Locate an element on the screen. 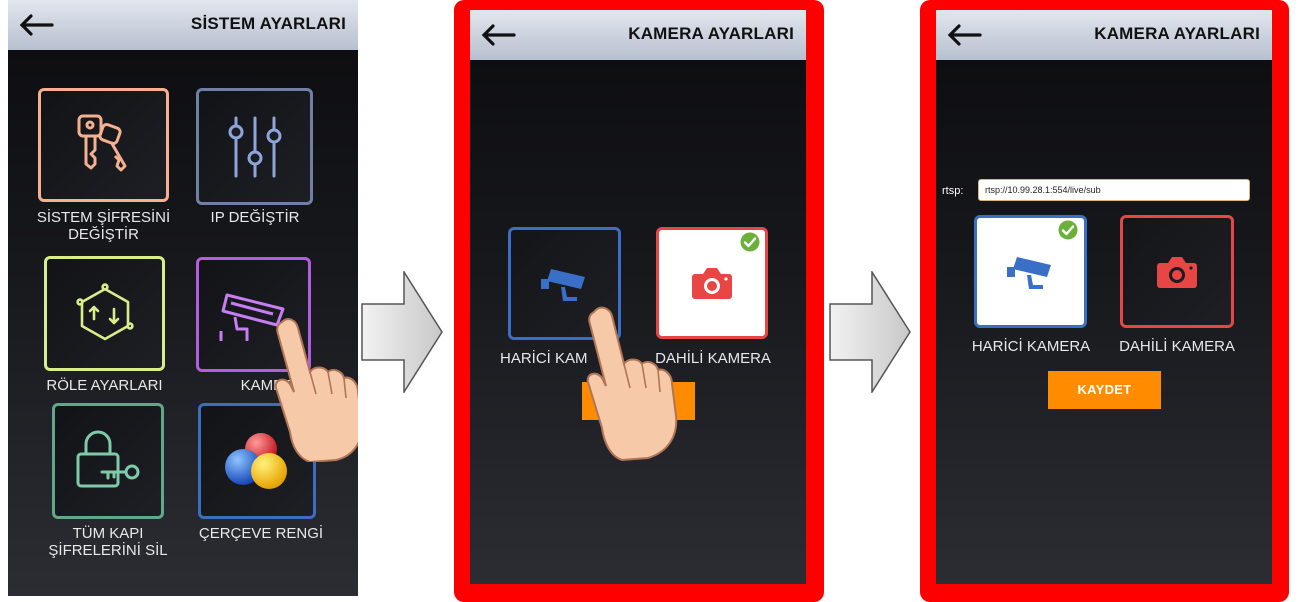 The width and height of the screenshot is (1303, 602). delete-door-passwords-label: TÜM KAPI ŞİFRELERİNİ SİL is located at coordinates (108, 542).